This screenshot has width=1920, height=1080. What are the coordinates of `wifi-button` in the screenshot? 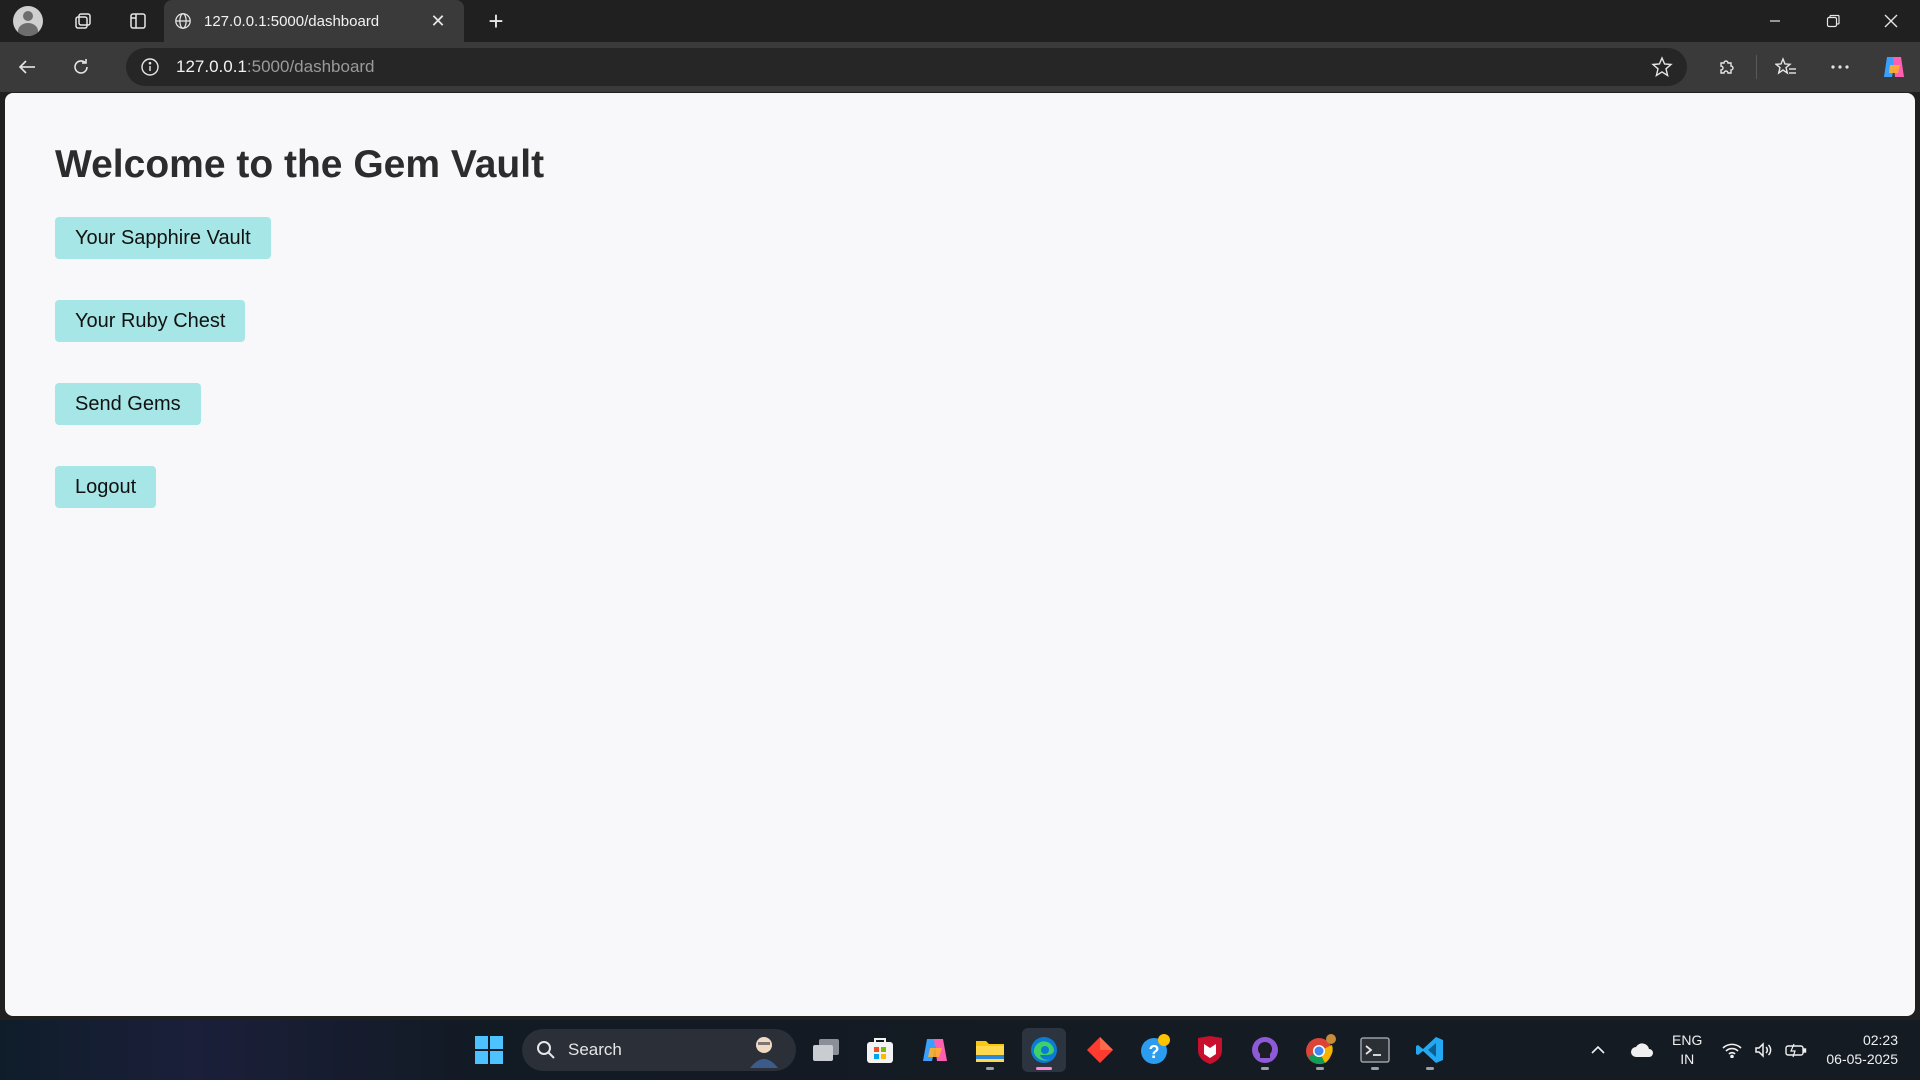 It's located at (1732, 1050).